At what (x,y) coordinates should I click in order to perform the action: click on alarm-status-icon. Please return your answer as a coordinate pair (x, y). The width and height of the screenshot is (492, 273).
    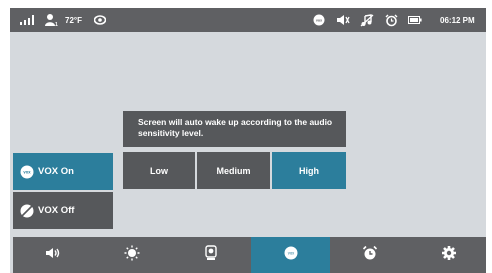
    Looking at the image, I should click on (391, 20).